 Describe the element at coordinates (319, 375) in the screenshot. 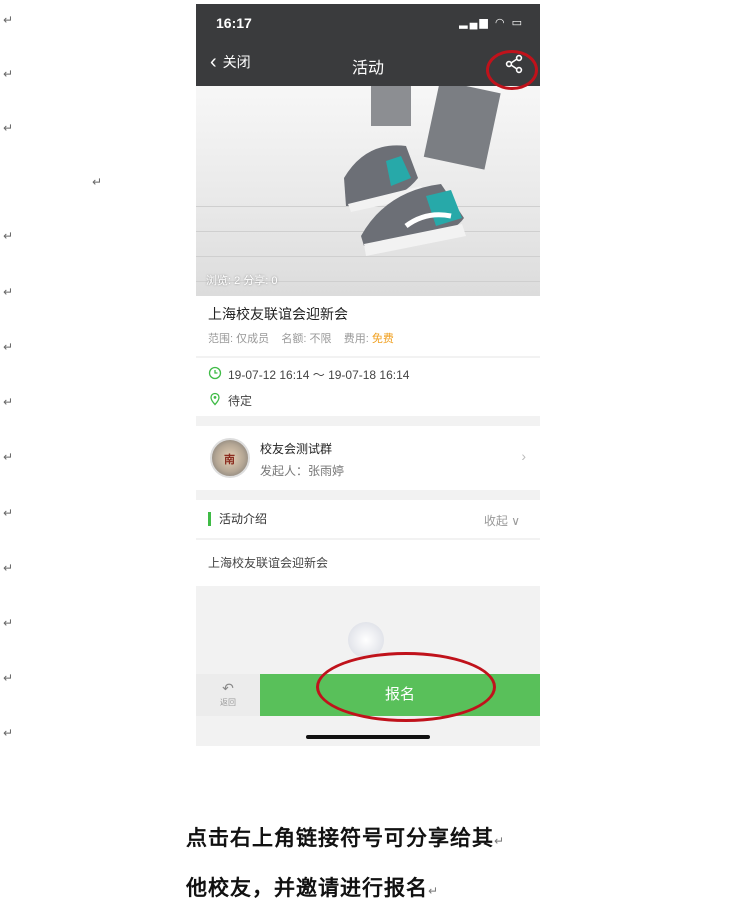

I see `event-time-range: 19-07-12 16:14 ～ 19-07-18 16:14` at that location.